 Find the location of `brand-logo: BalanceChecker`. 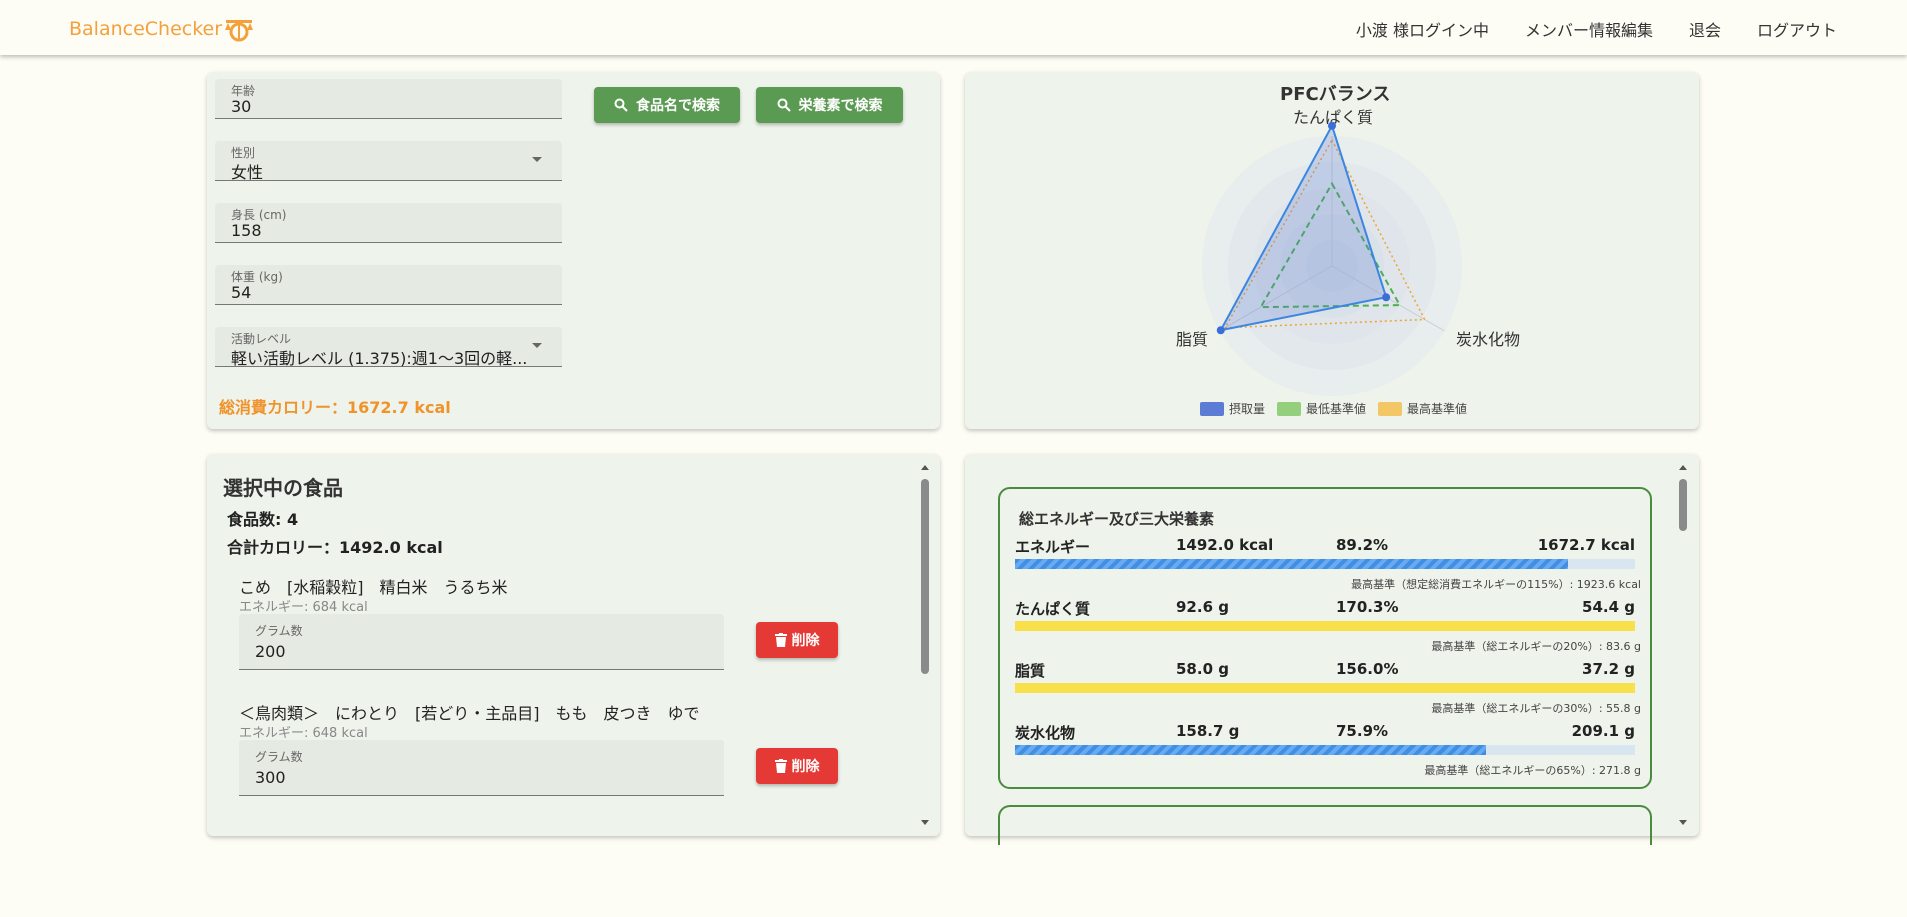

brand-logo: BalanceChecker is located at coordinates (161, 29).